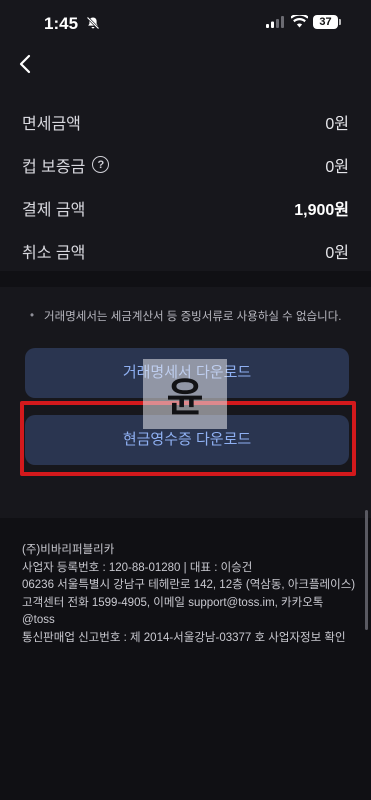 The width and height of the screenshot is (371, 800). What do you see at coordinates (275, 22) in the screenshot?
I see `cellular-signal-icon` at bounding box center [275, 22].